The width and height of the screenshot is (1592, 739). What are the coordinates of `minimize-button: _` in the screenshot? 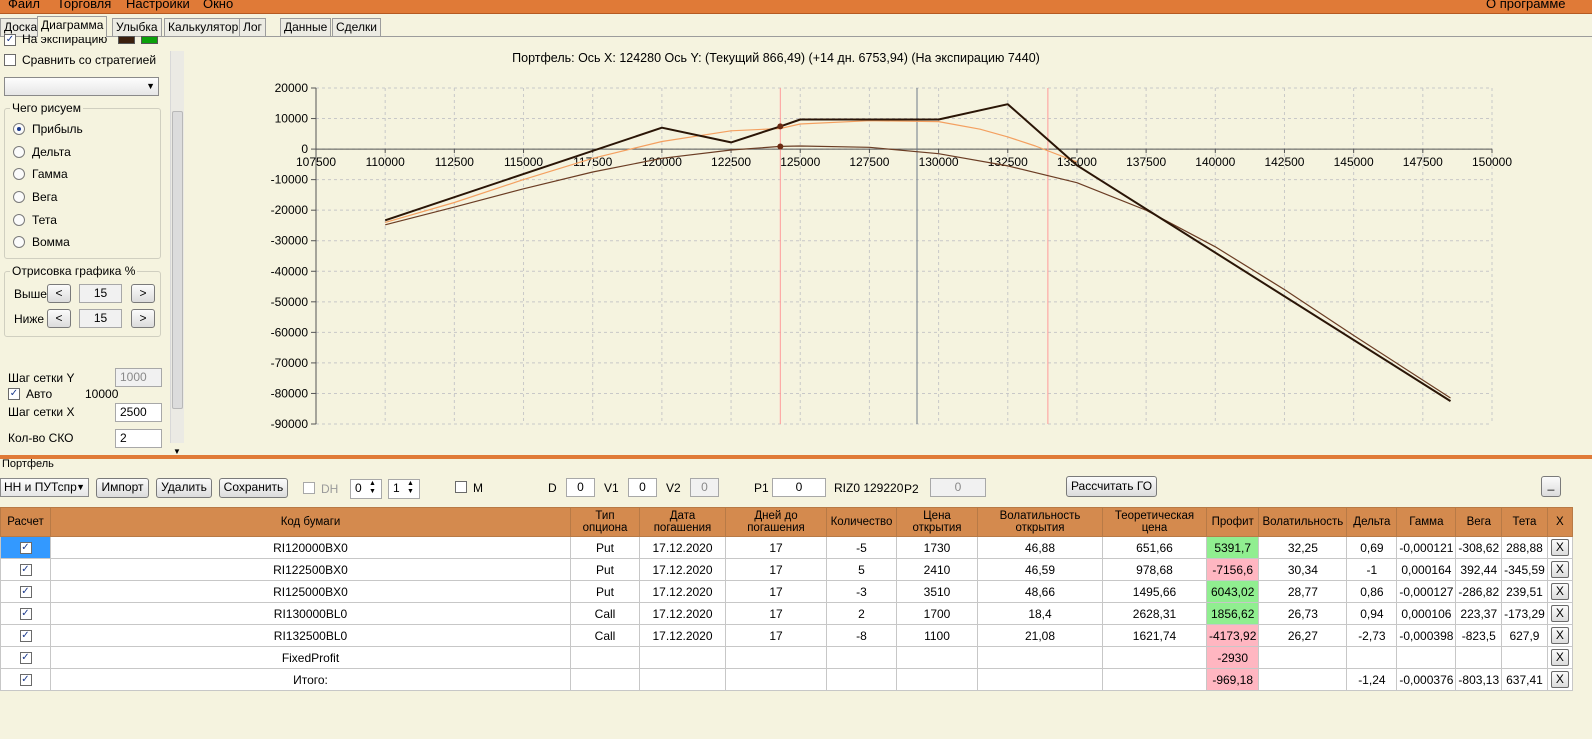 It's located at (1551, 486).